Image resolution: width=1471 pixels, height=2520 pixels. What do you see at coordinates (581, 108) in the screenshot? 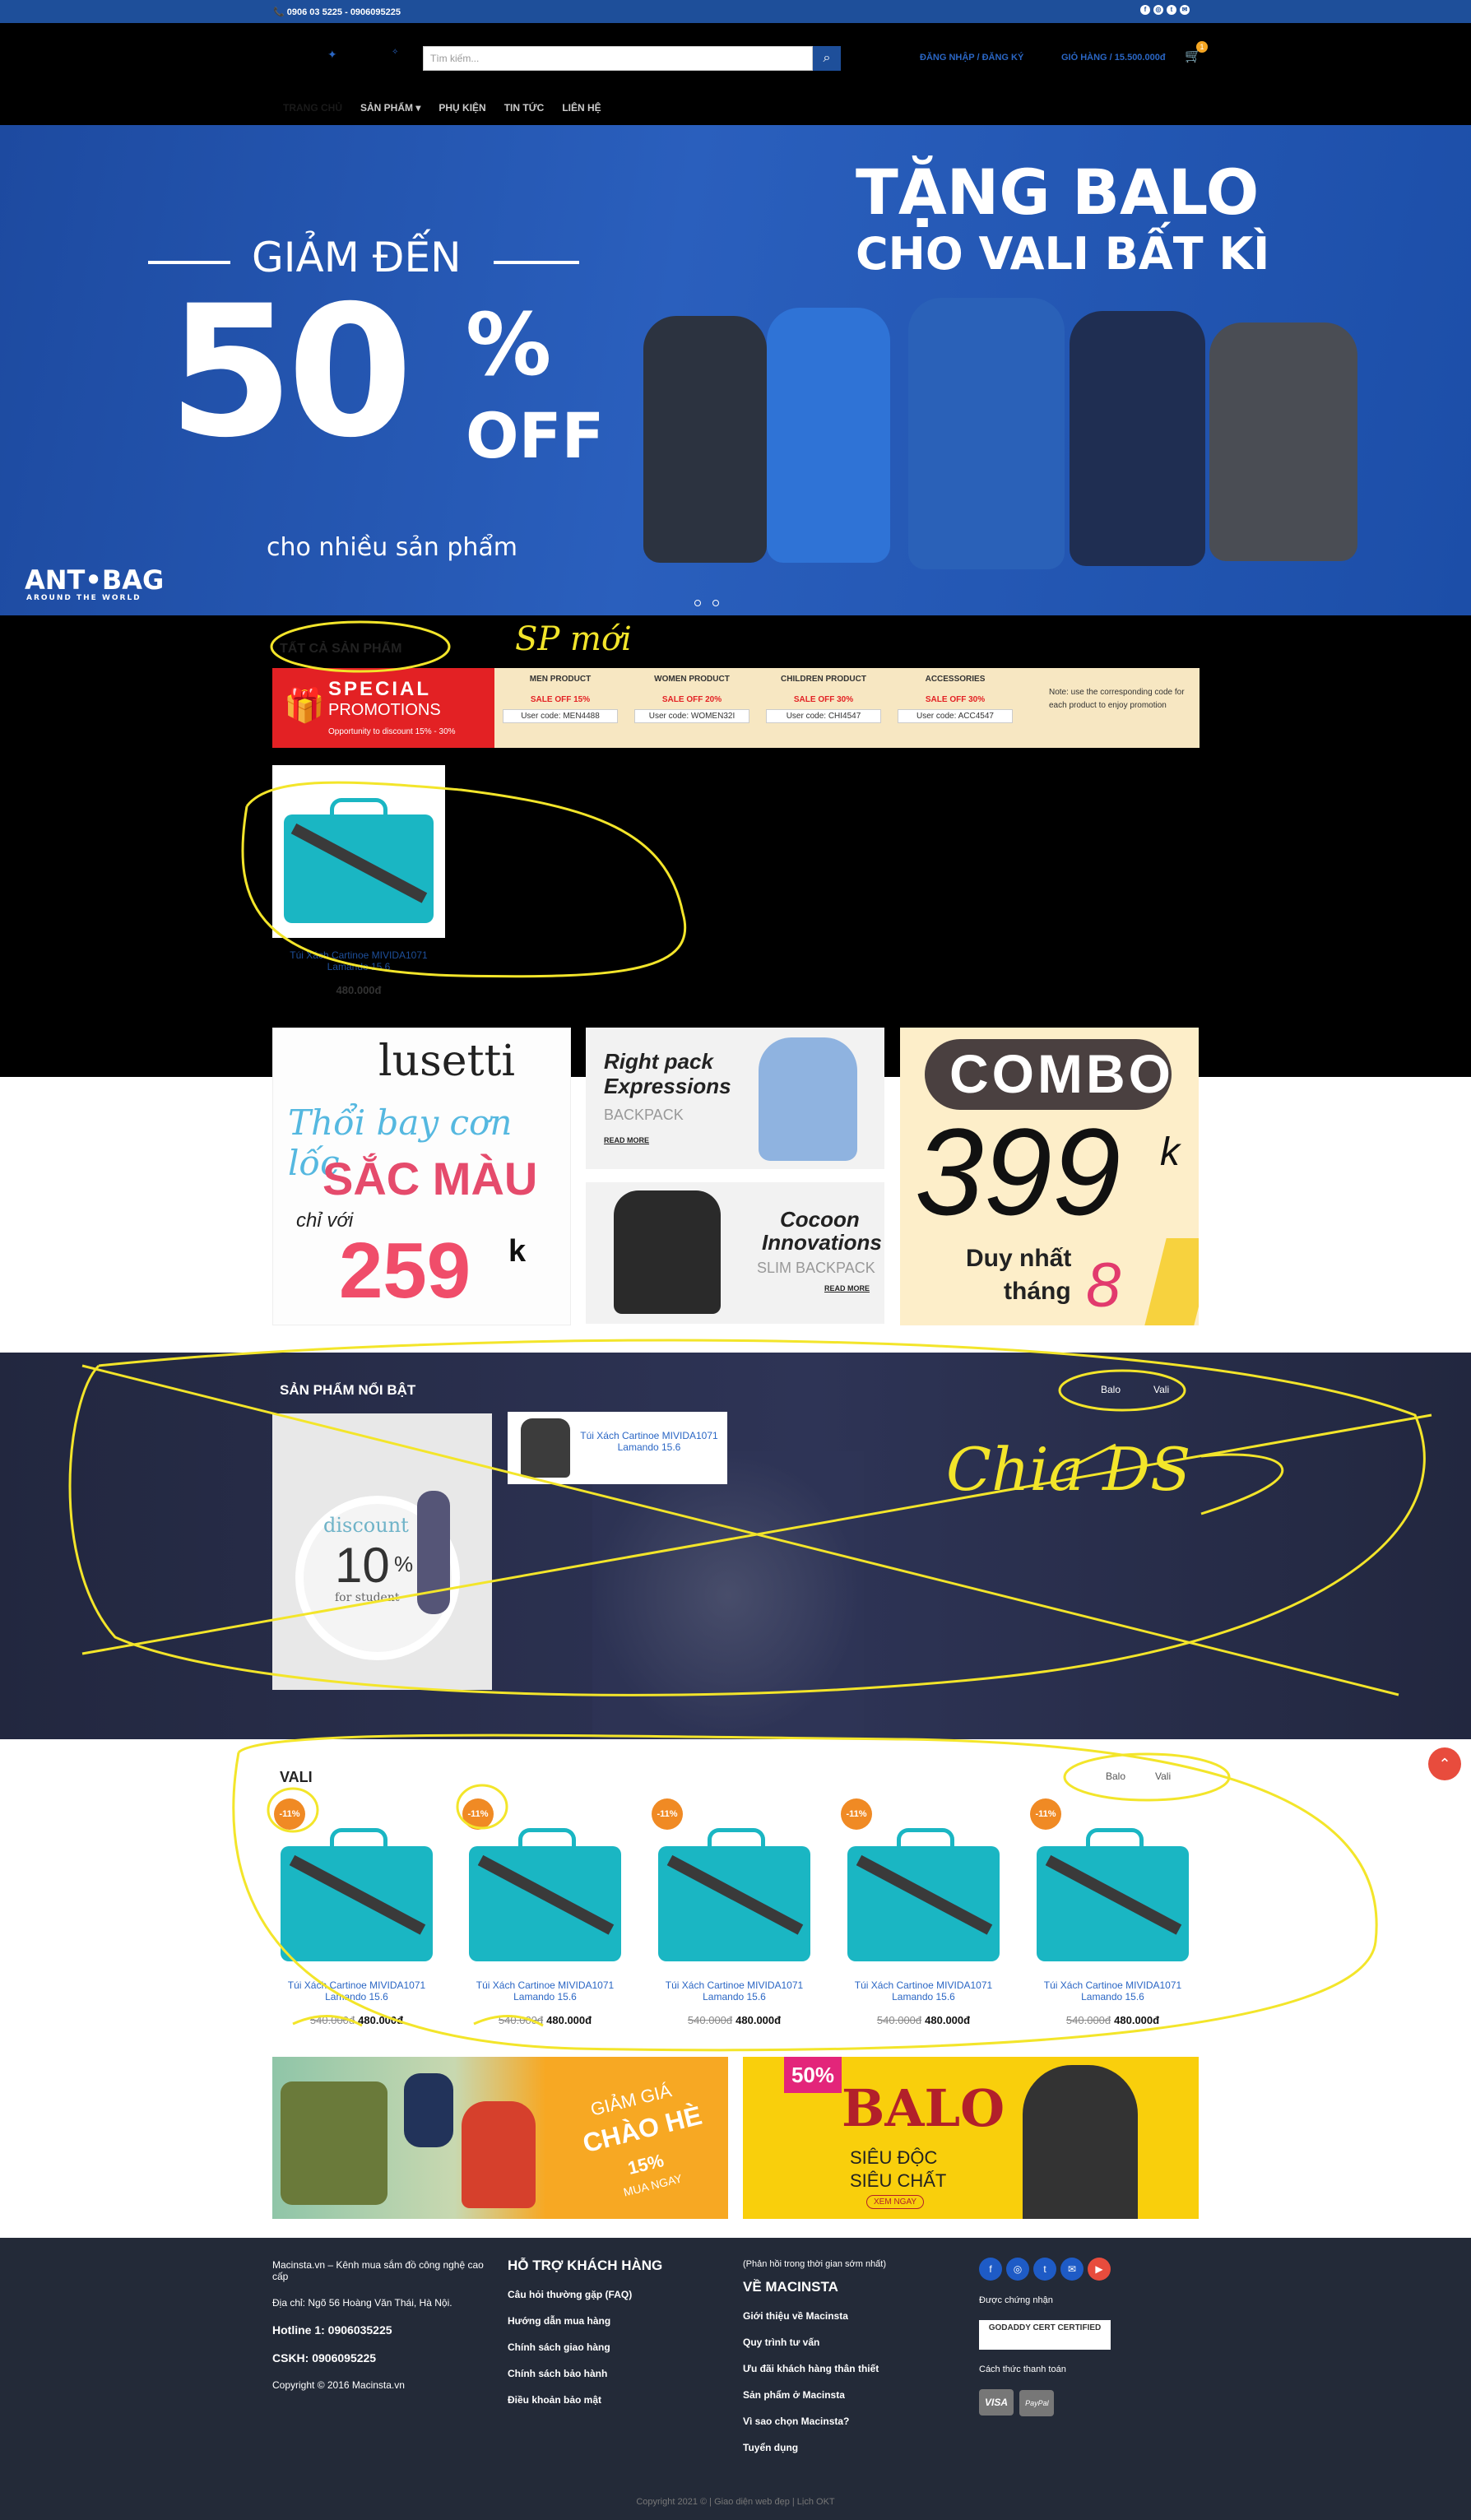
I see `nav-contact: LIÊN HỆ` at bounding box center [581, 108].